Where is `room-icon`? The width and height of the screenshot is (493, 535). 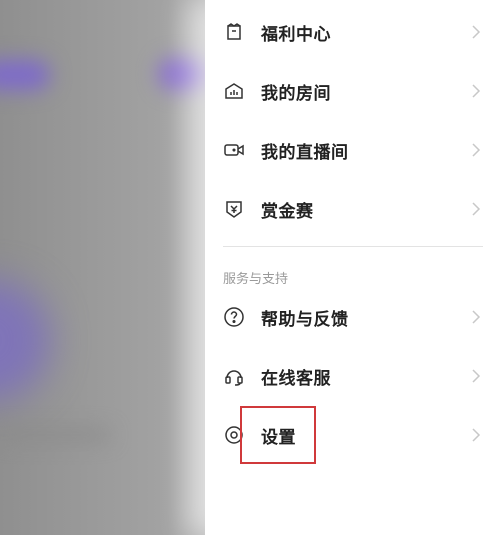
room-icon is located at coordinates (234, 91).